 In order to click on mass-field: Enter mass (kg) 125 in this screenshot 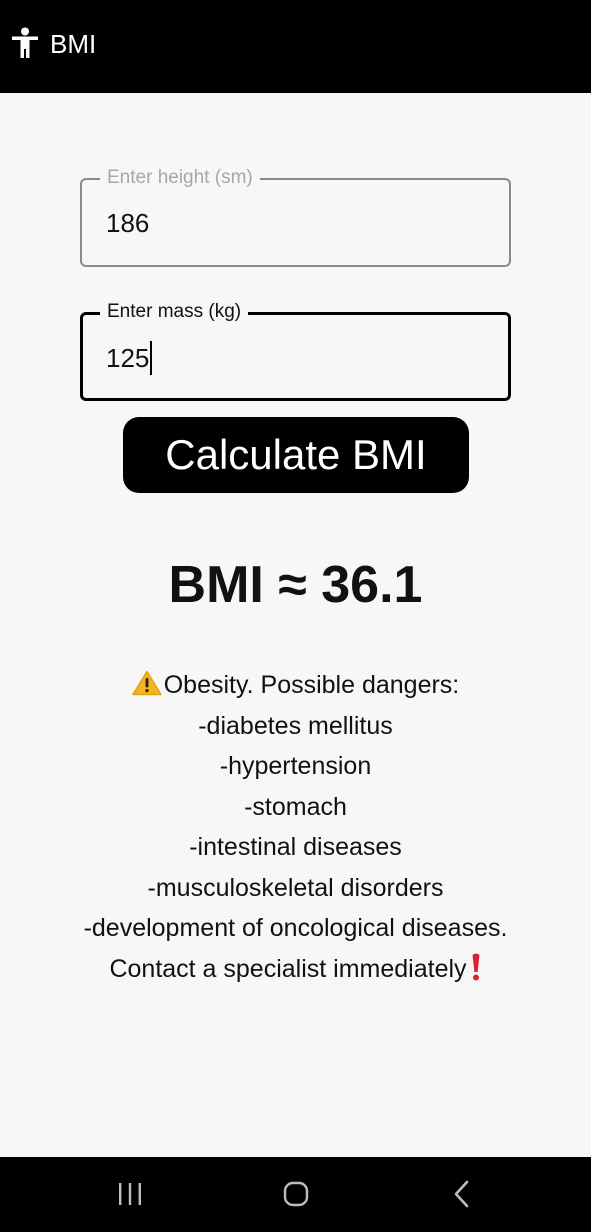, I will do `click(295, 351)`.